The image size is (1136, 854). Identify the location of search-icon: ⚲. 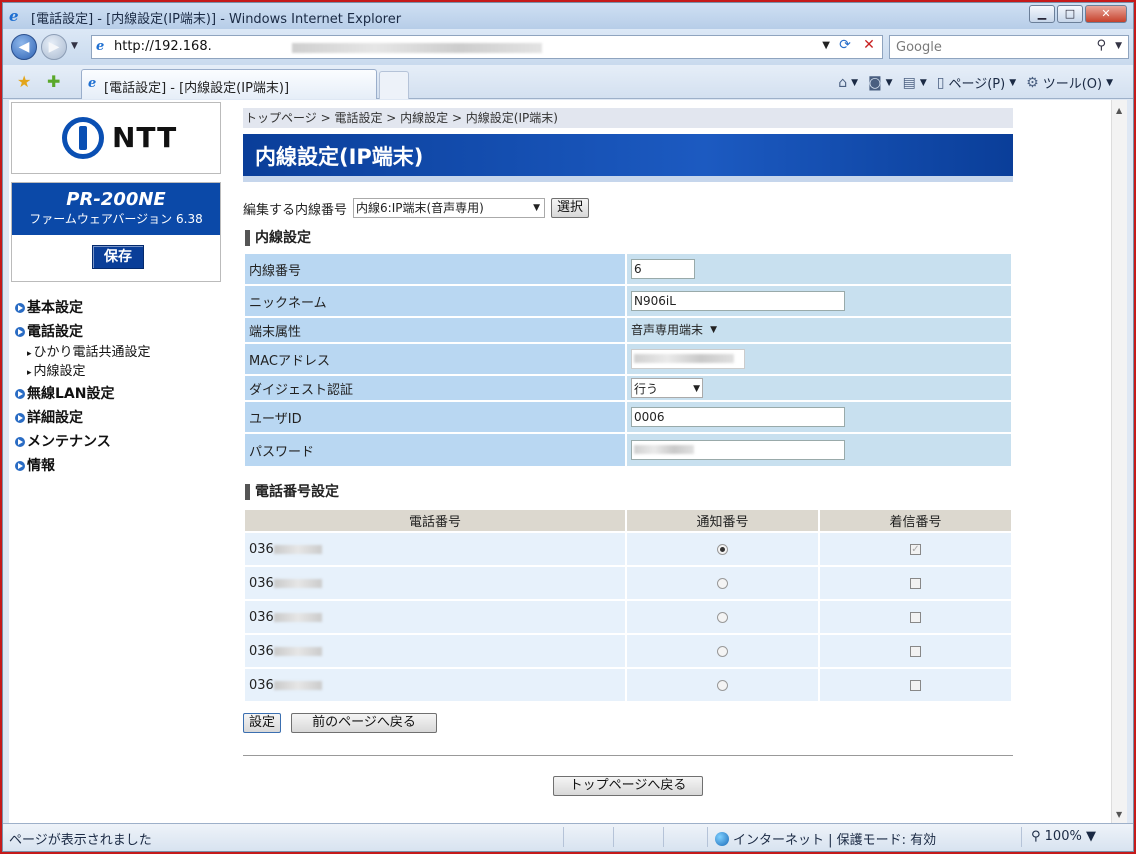
(1101, 45).